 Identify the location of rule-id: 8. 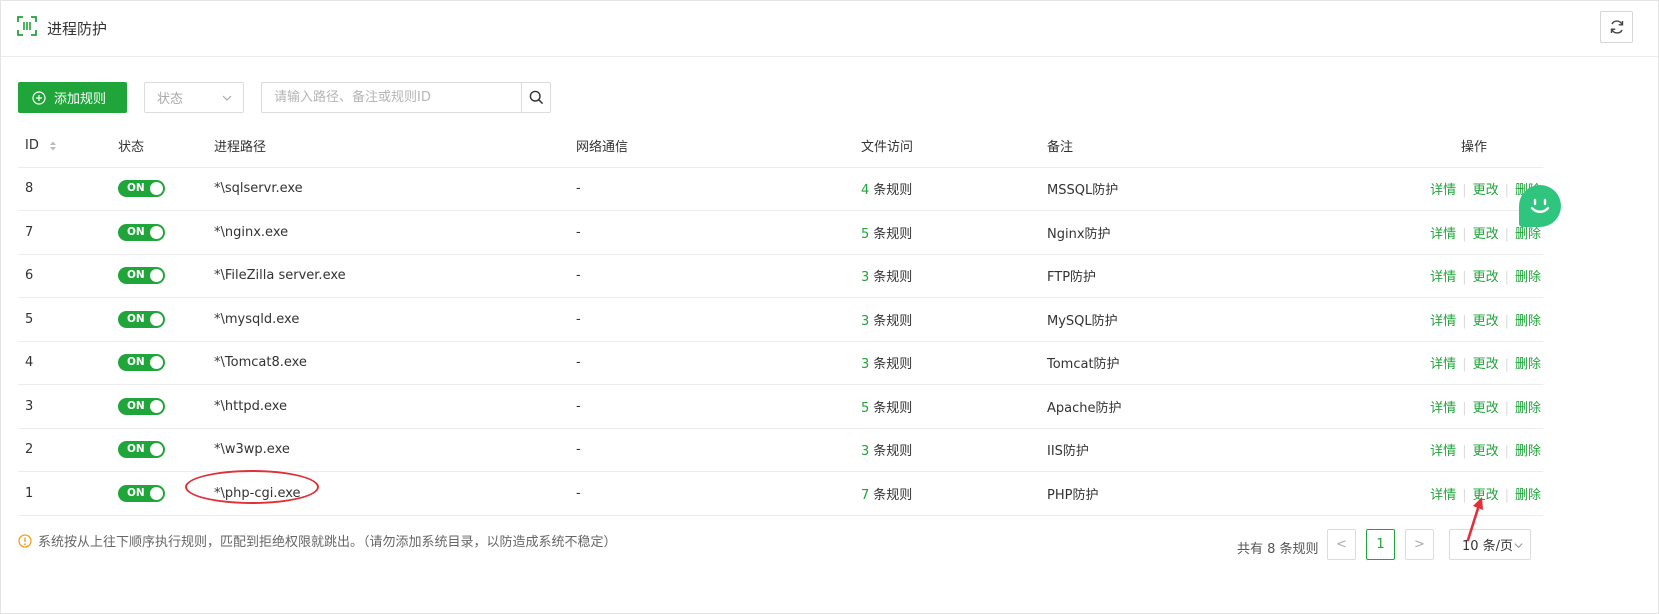
(64, 189).